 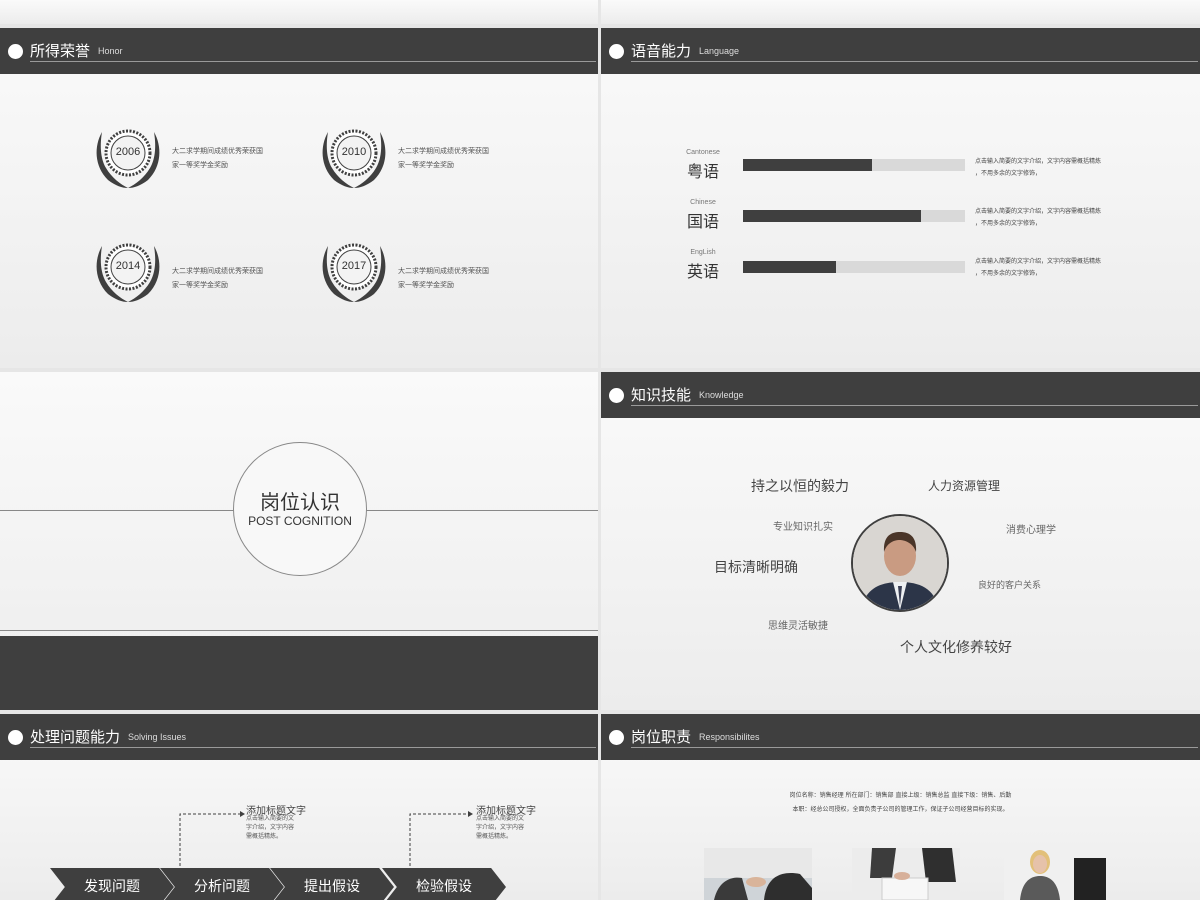 I want to click on skill-keyword: 目标清晰明确, so click(x=756, y=568).